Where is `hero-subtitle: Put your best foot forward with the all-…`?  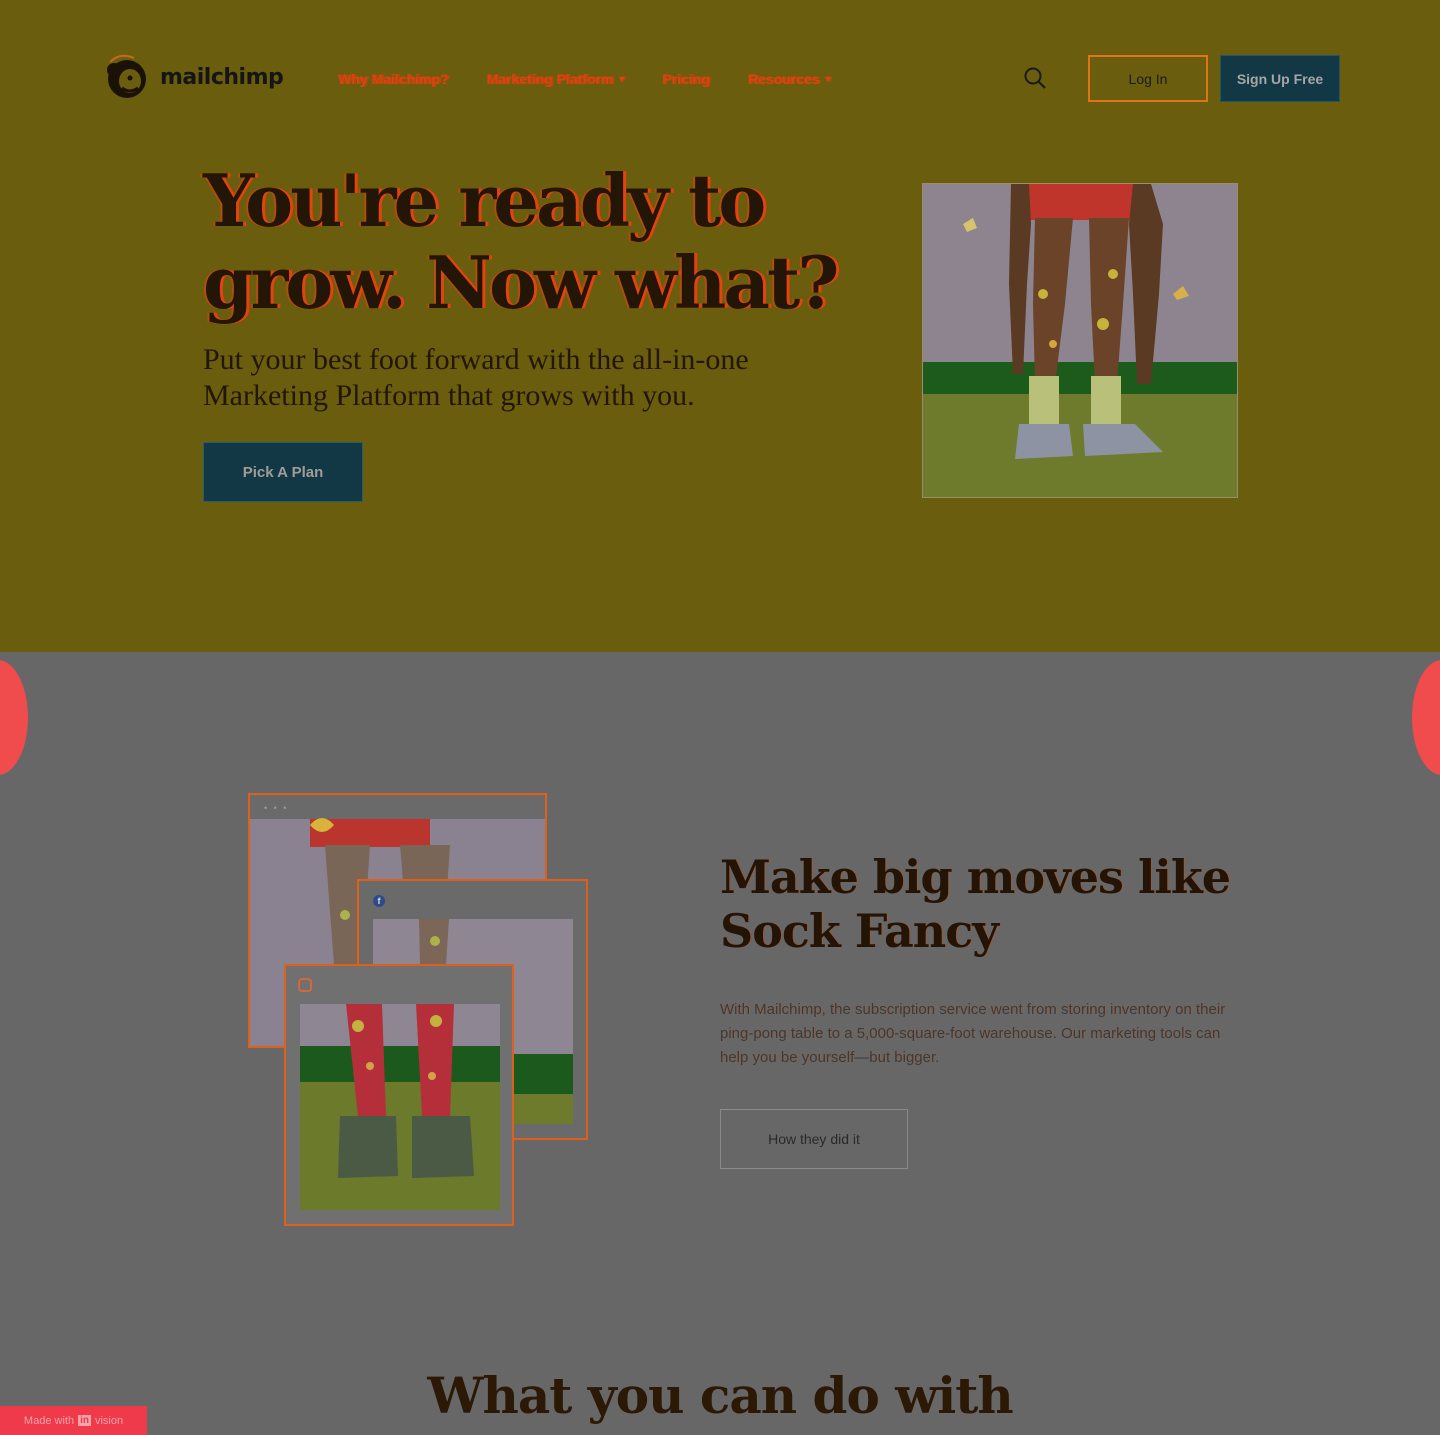 hero-subtitle: Put your best foot forward with the all-… is located at coordinates (533, 378).